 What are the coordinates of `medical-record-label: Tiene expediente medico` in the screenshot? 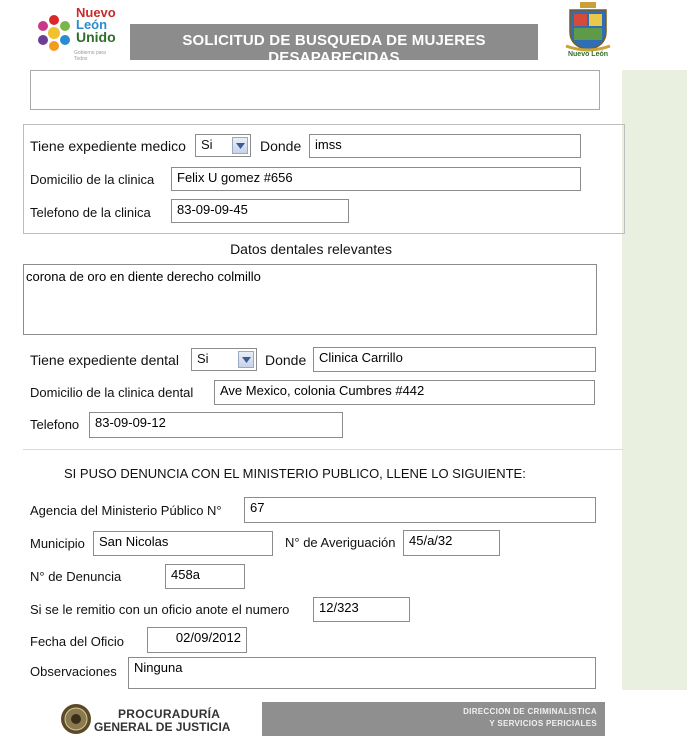 It's located at (108, 146).